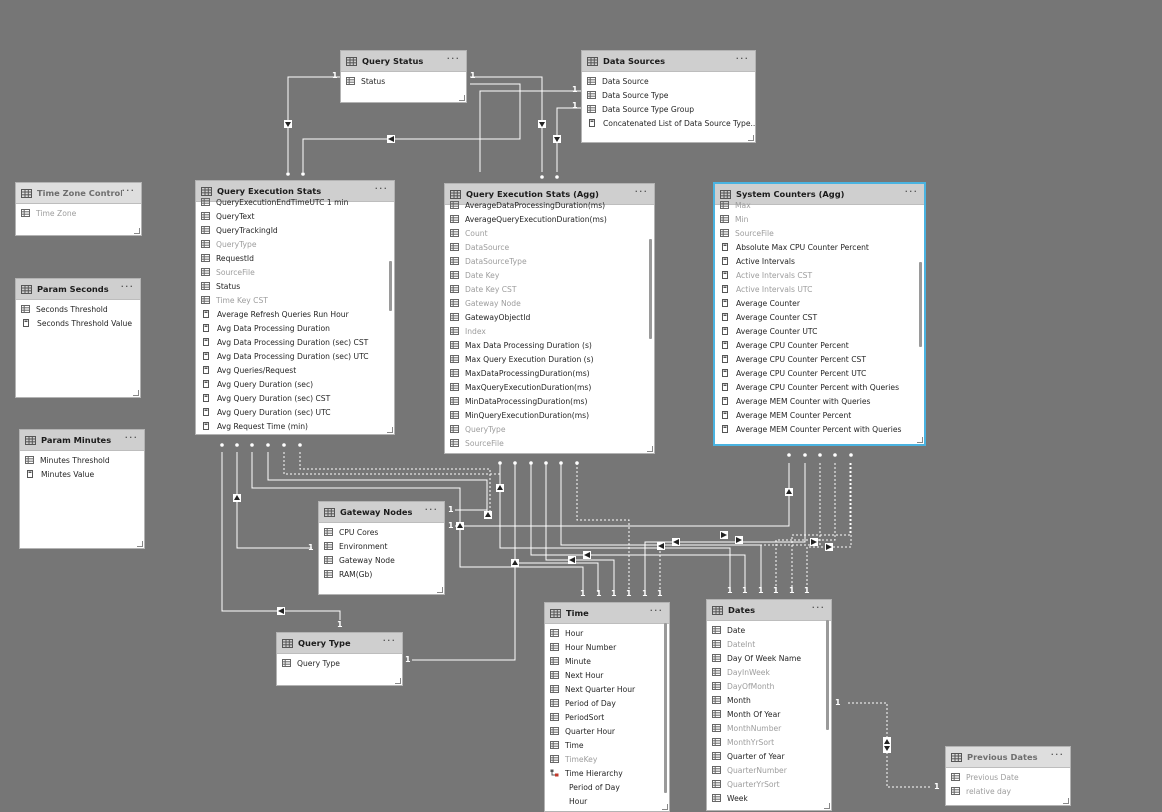  What do you see at coordinates (549, 233) in the screenshot?
I see `field-row: Count` at bounding box center [549, 233].